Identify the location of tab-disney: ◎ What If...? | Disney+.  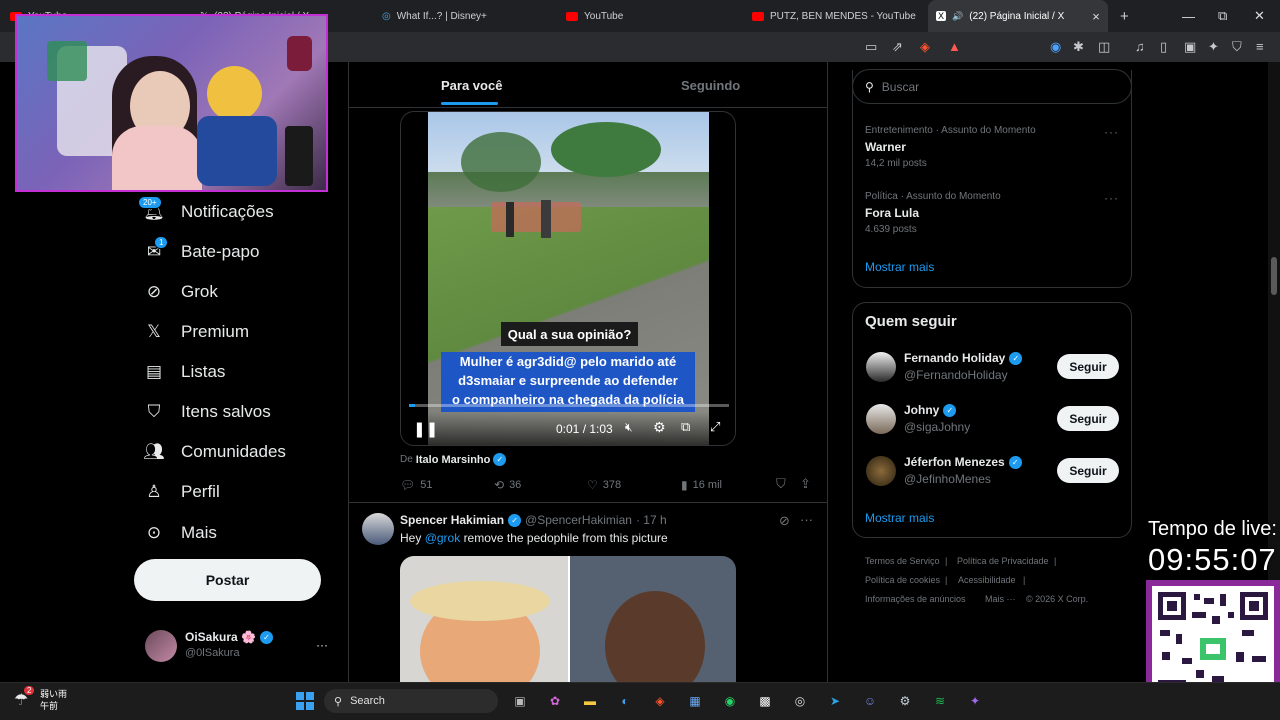
(434, 16).